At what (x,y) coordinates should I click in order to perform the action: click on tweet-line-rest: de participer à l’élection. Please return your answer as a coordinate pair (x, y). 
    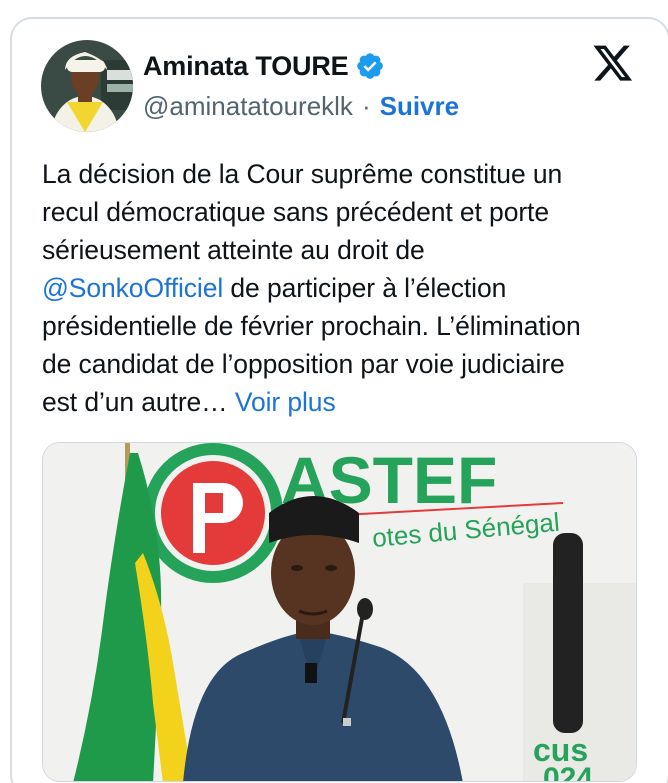
    Looking at the image, I should click on (365, 288).